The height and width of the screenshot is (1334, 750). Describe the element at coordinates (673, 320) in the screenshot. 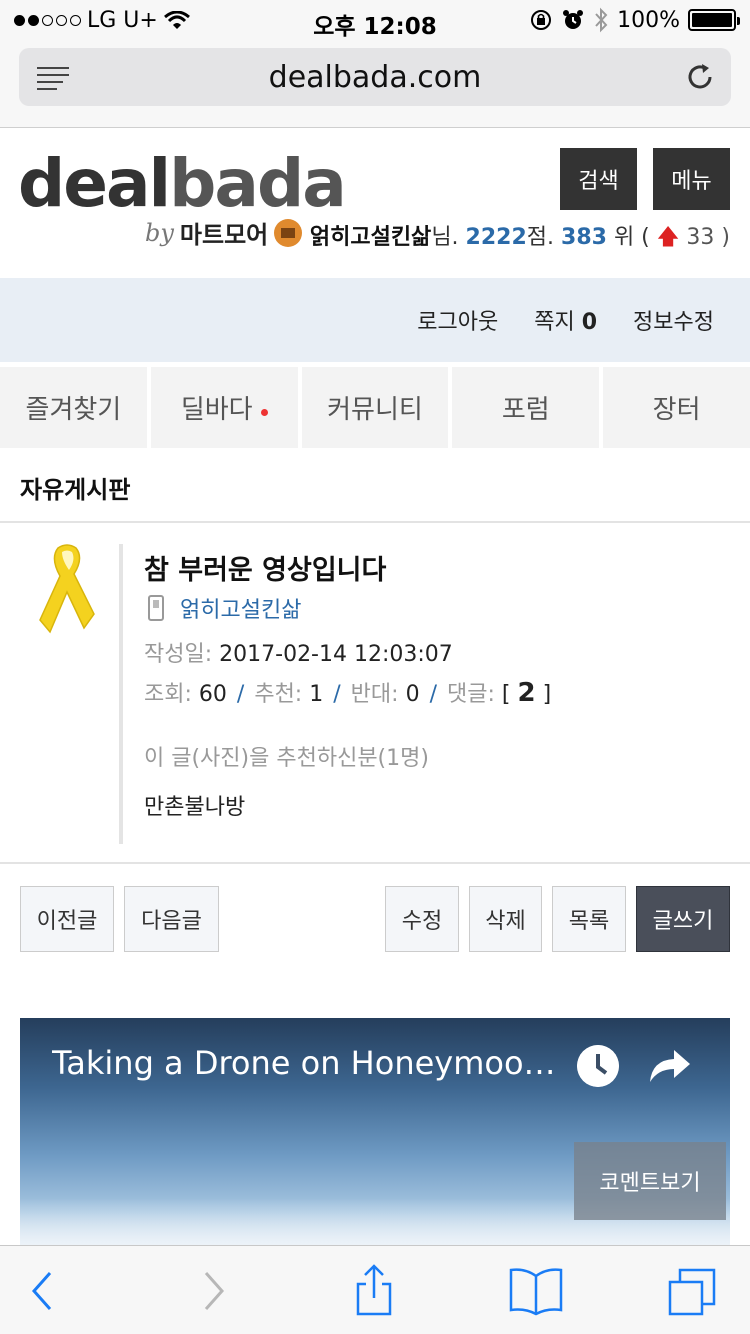

I see `edit-info-link: 정보수정` at that location.